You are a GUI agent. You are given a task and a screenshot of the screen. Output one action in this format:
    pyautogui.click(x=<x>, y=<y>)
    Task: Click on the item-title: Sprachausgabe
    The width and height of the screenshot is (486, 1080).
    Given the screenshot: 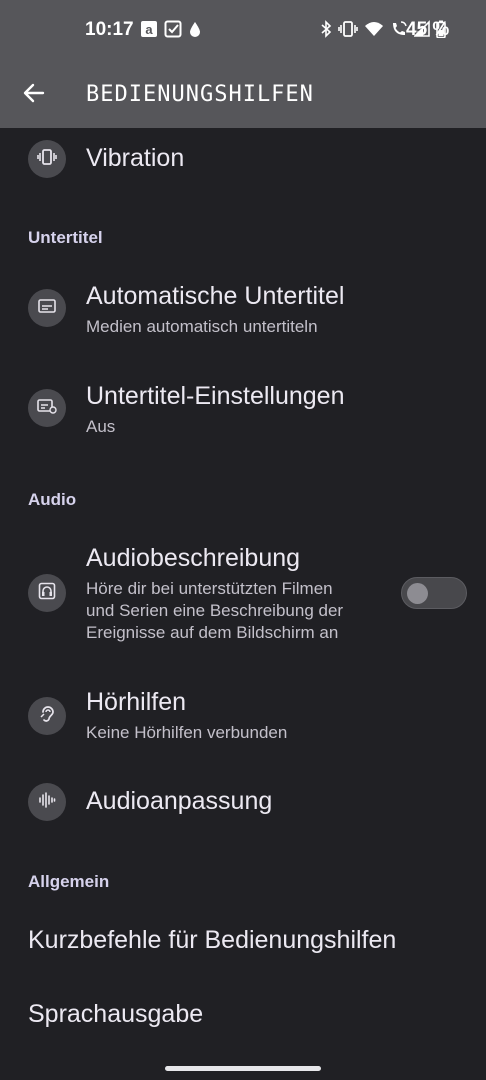 What is the action you would take?
    pyautogui.click(x=116, y=1014)
    